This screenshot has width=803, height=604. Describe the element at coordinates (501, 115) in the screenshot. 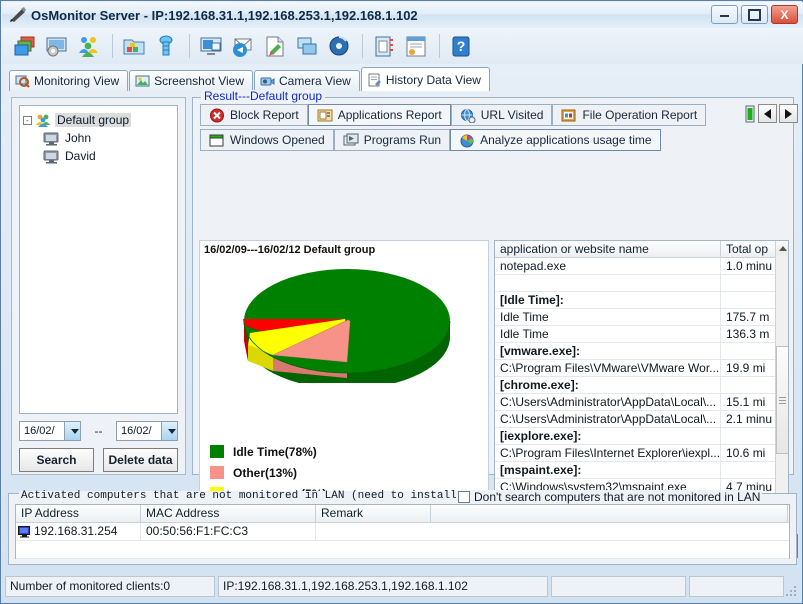

I see `tab-url-visited: URL Visited` at that location.